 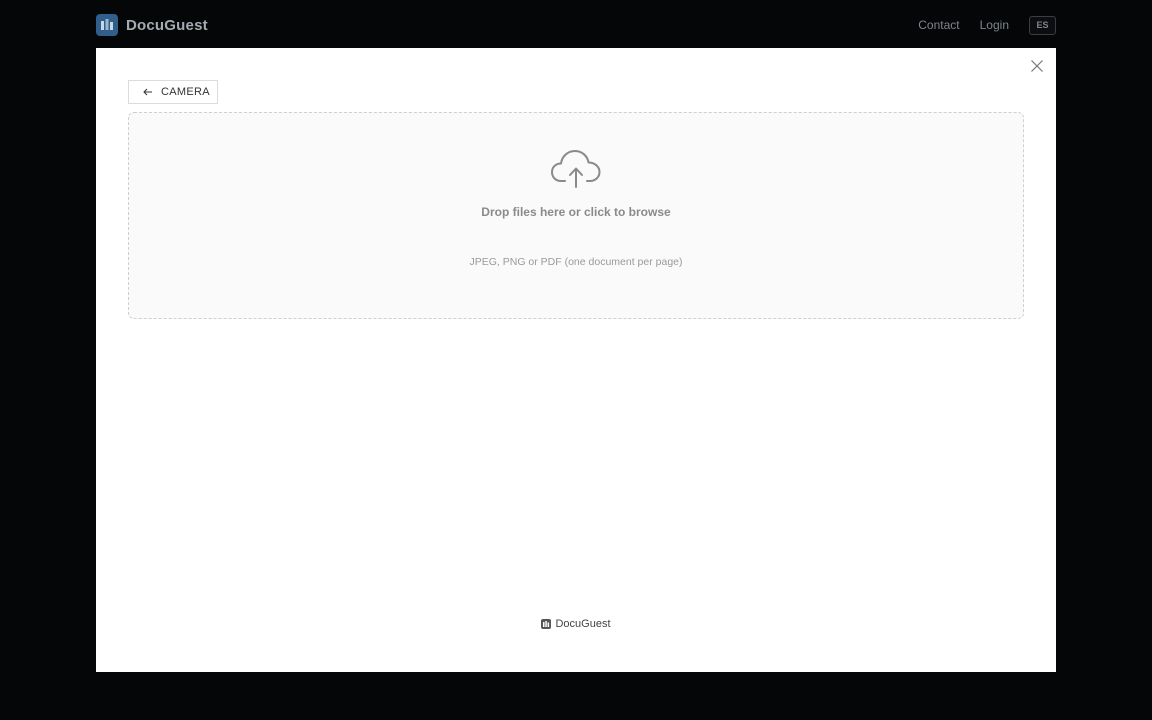 What do you see at coordinates (576, 212) in the screenshot?
I see `dropzone-title: Drop files here or click to browse` at bounding box center [576, 212].